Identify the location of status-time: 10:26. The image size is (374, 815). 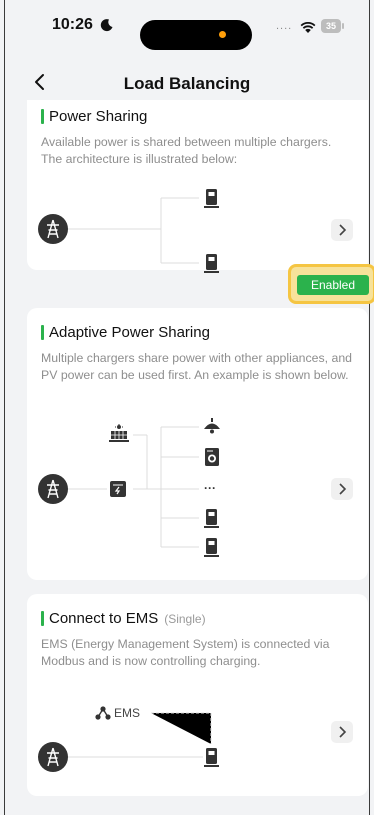
(72, 24).